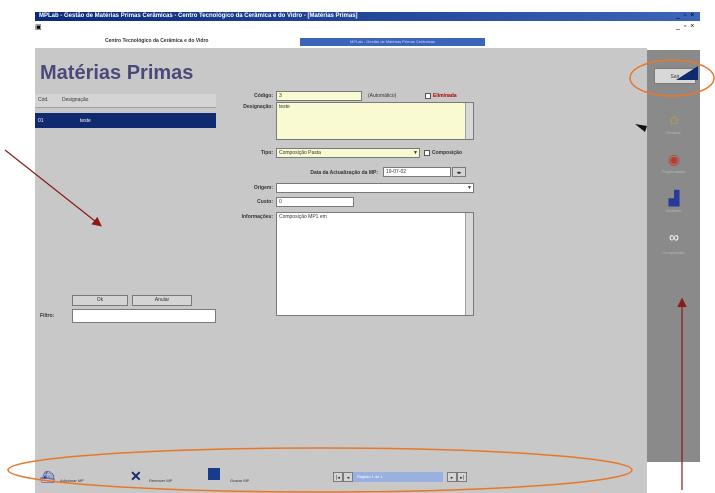 This screenshot has width=715, height=493. What do you see at coordinates (672, 78) in the screenshot?
I see `annotation-ellipse-exit` at bounding box center [672, 78].